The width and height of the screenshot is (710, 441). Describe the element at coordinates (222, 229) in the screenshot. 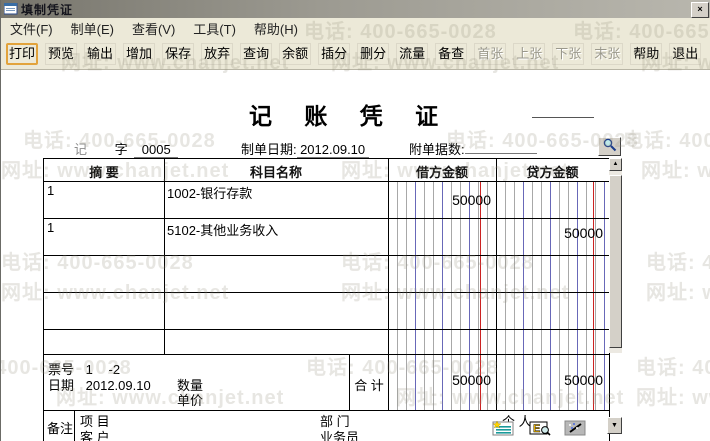

I see `row2-account-cell: 5102-其他业务收入` at that location.